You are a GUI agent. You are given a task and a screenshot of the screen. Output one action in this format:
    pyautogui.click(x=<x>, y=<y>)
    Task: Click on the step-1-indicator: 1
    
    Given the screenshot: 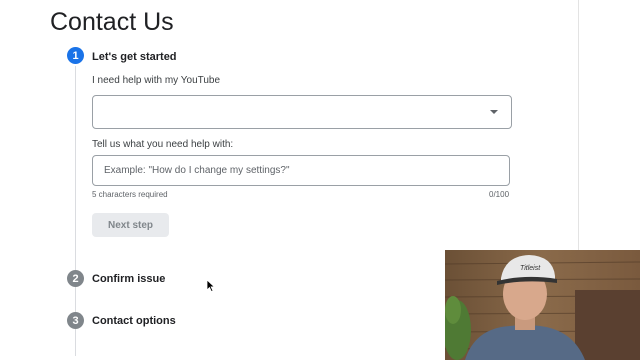 What is the action you would take?
    pyautogui.click(x=75, y=55)
    